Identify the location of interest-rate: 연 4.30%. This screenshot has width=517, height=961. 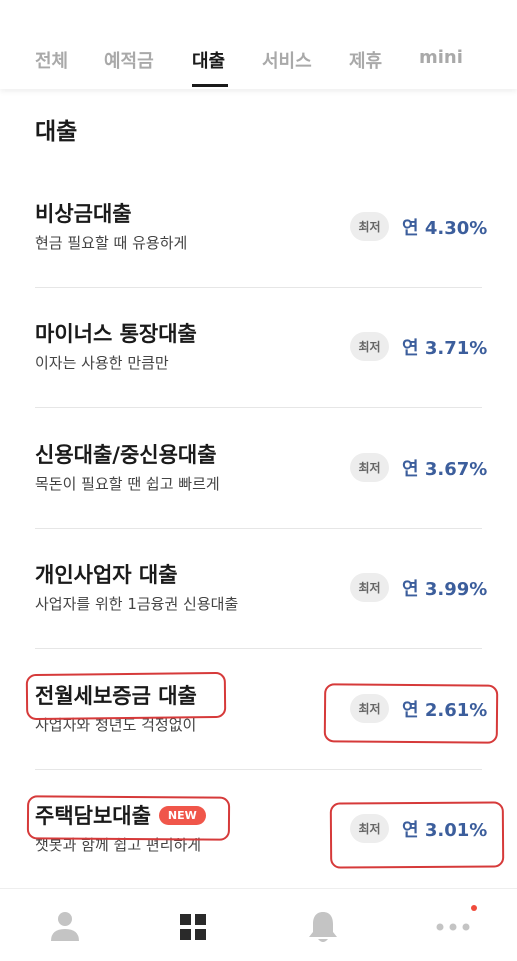
(445, 228).